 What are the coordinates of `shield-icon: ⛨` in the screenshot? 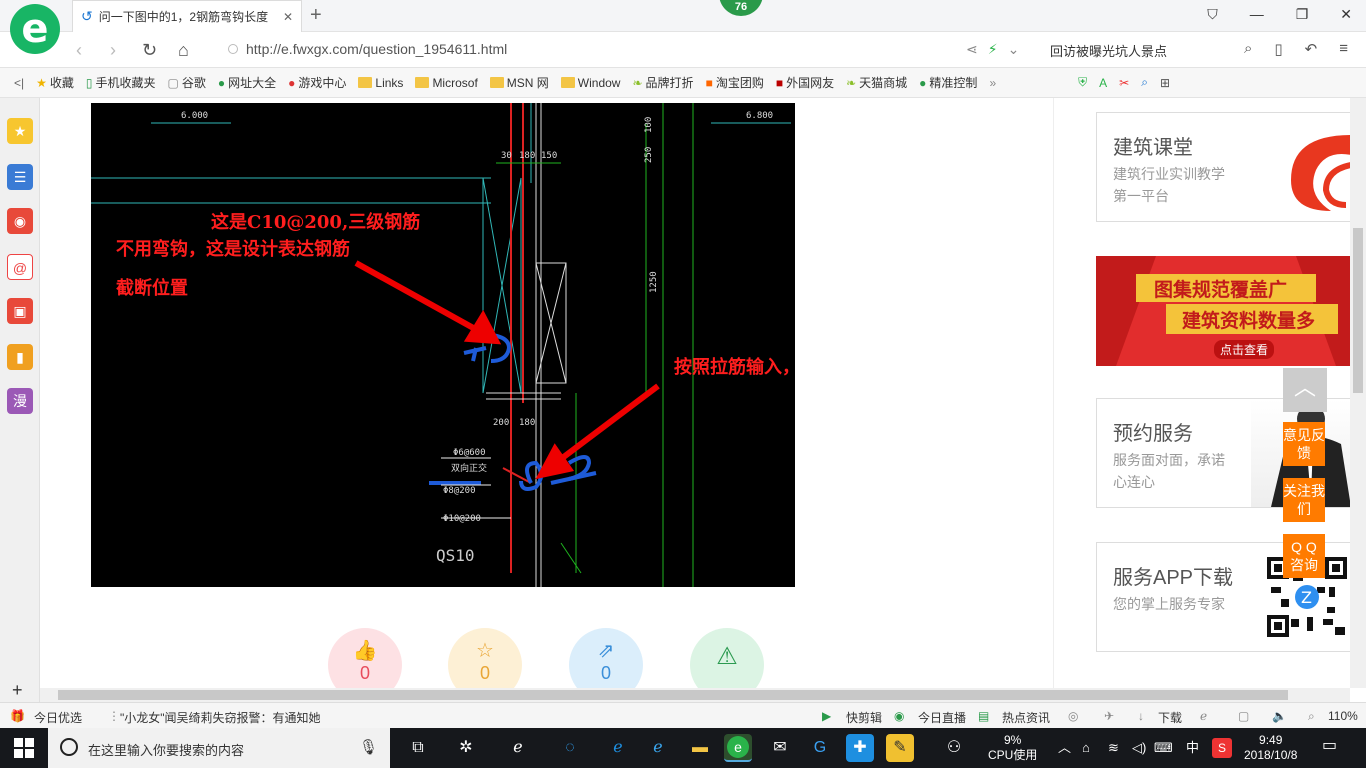 It's located at (1082, 82).